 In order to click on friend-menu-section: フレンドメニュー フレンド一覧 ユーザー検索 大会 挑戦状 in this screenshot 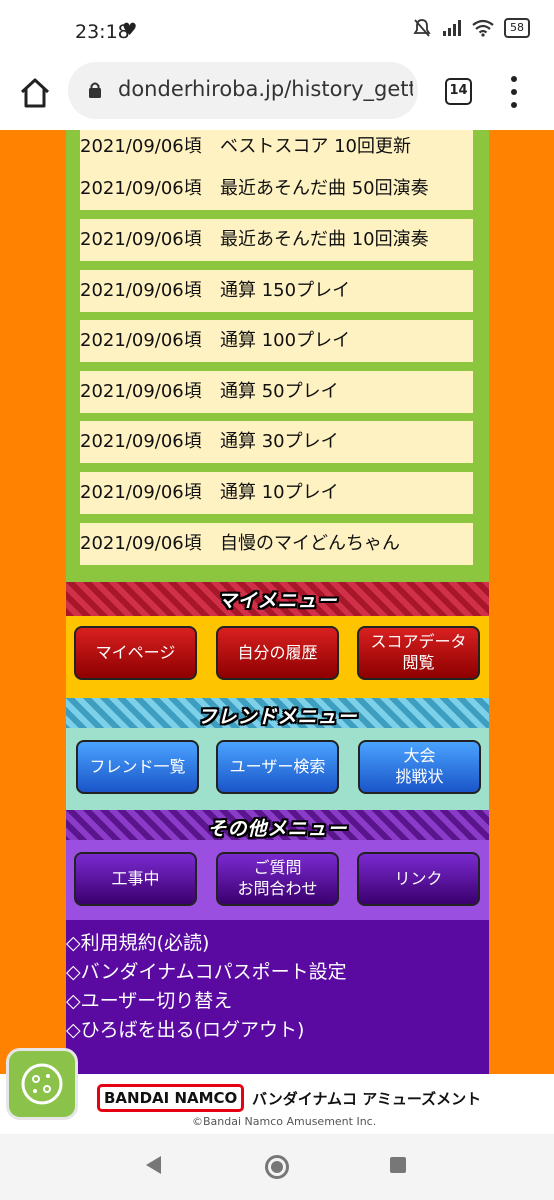, I will do `click(277, 754)`.